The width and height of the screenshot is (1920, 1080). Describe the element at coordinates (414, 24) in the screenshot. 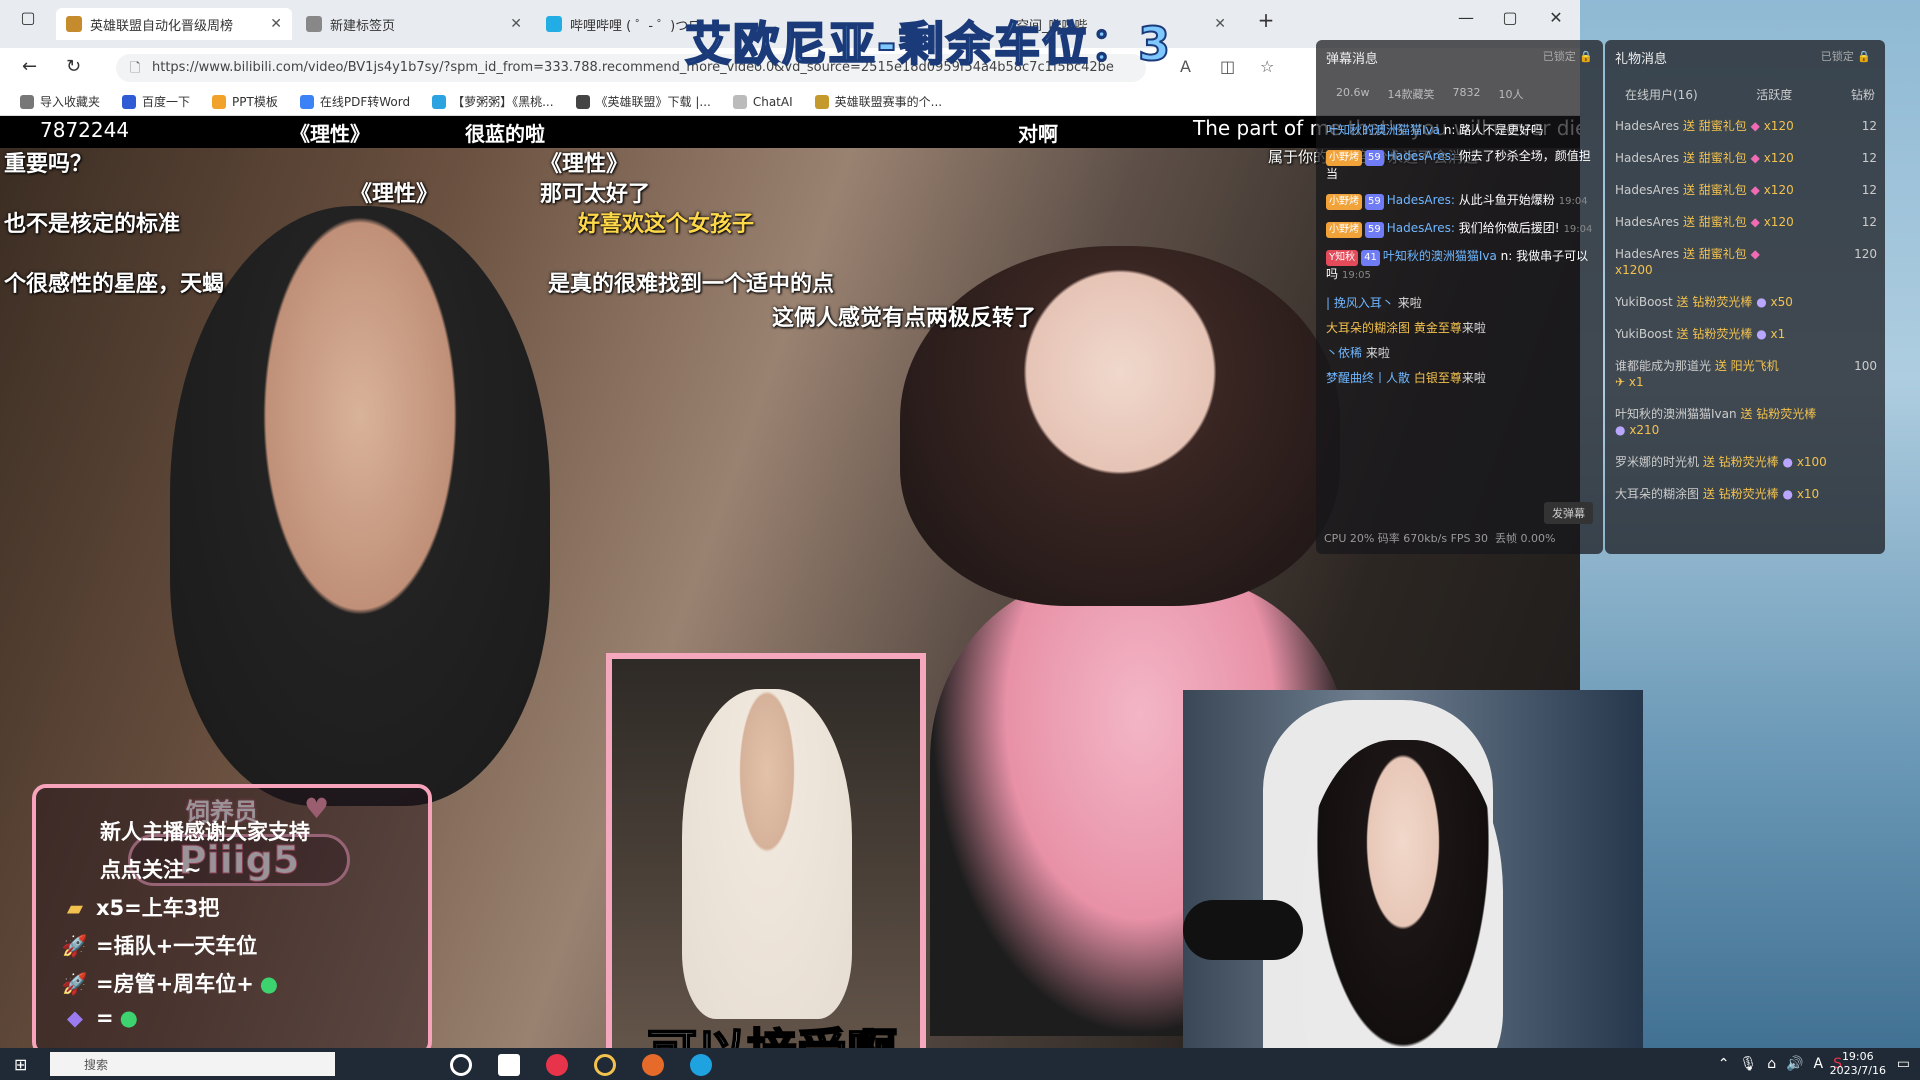

I see `tab-new-tab: 新建标签页 ✕` at that location.